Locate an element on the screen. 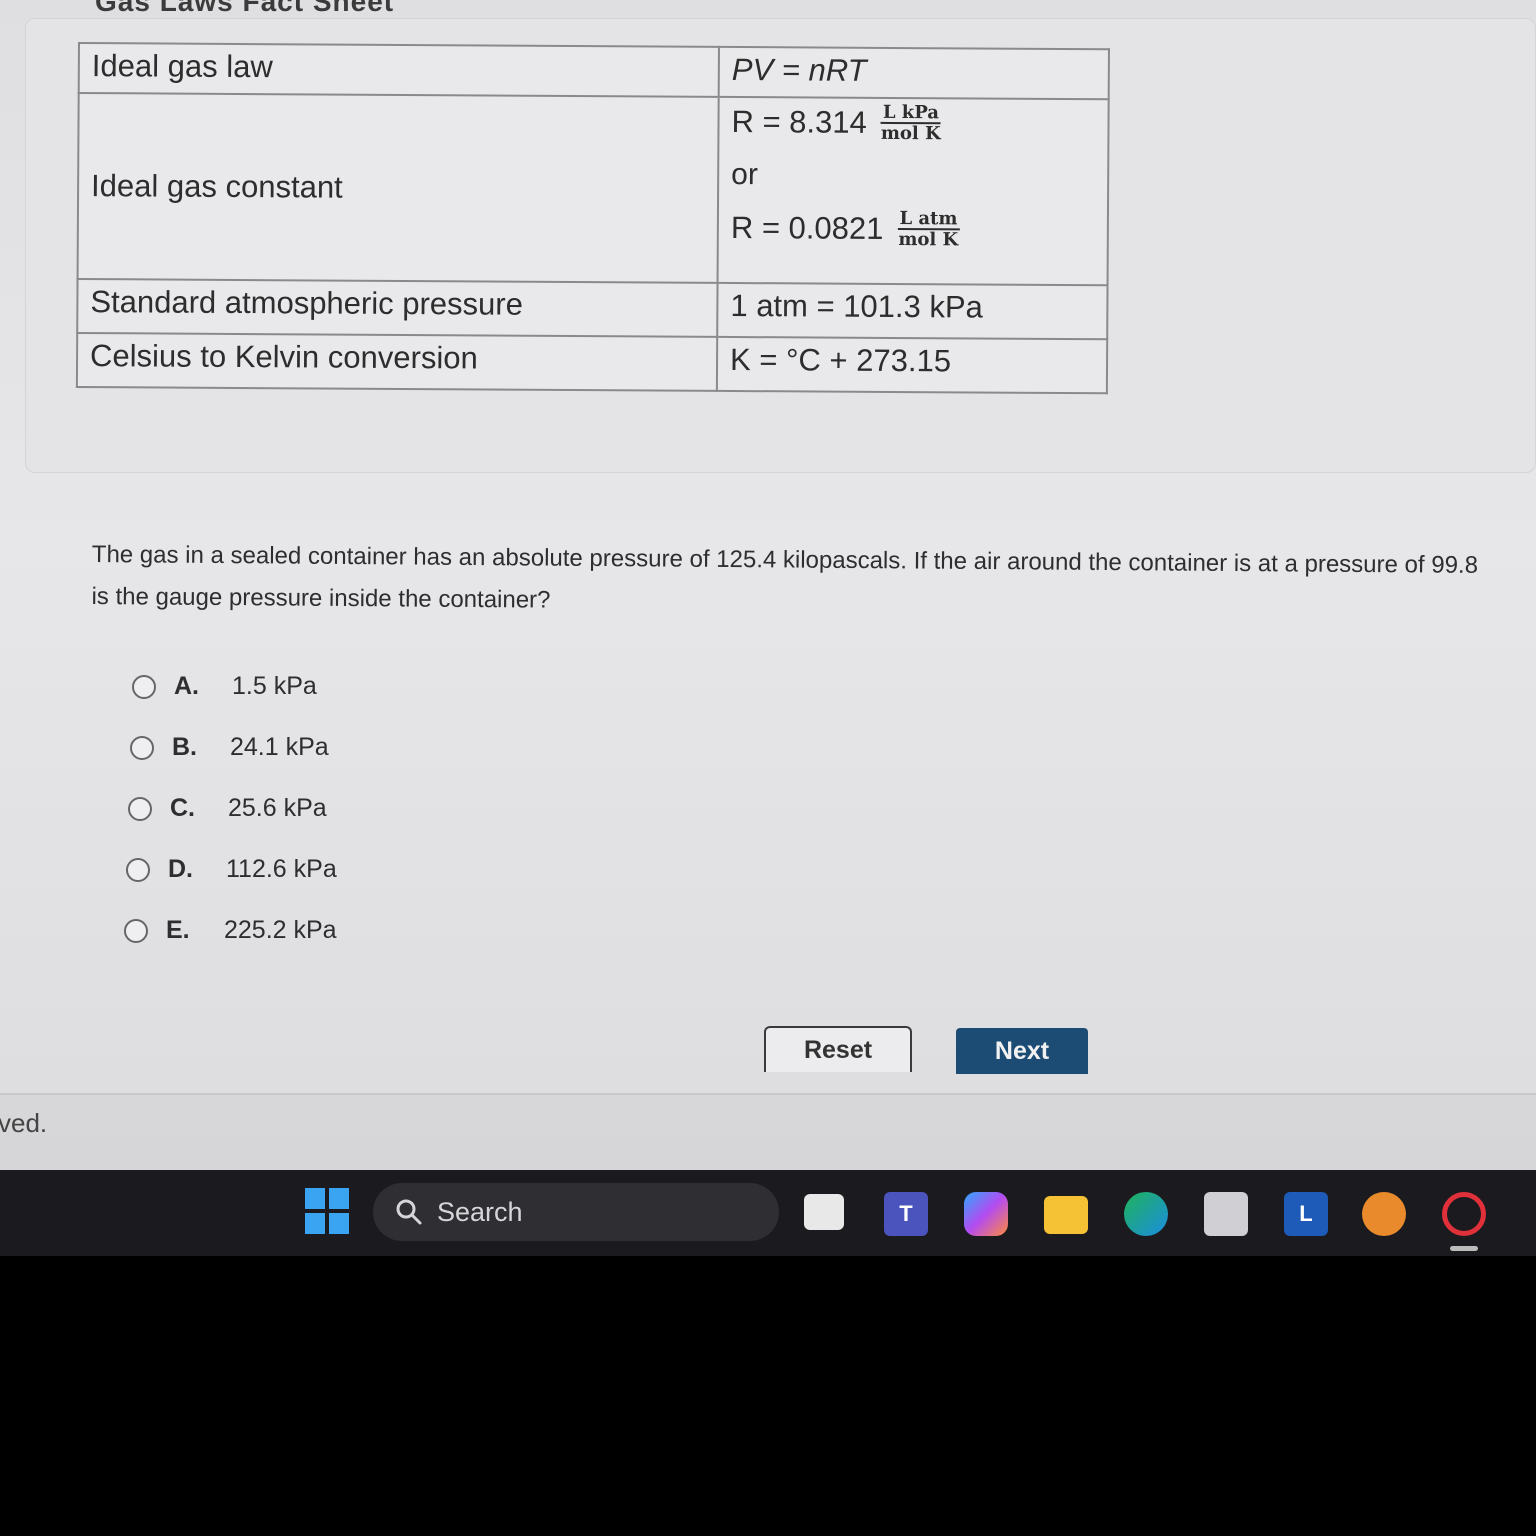  file-explorer-icon is located at coordinates (1066, 1215).